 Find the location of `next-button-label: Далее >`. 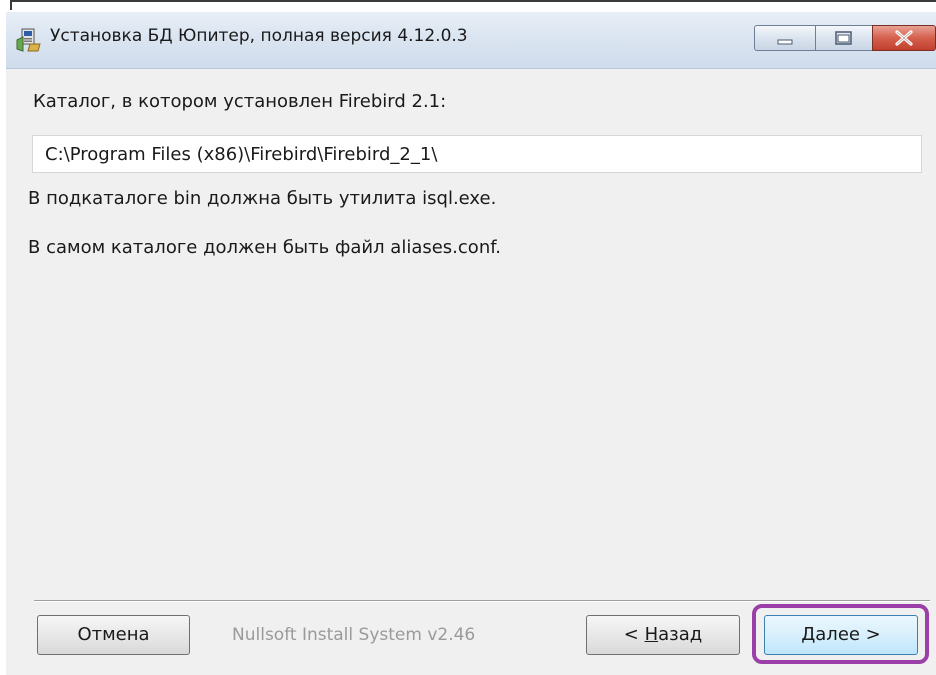

next-button-label: Далее > is located at coordinates (841, 634).